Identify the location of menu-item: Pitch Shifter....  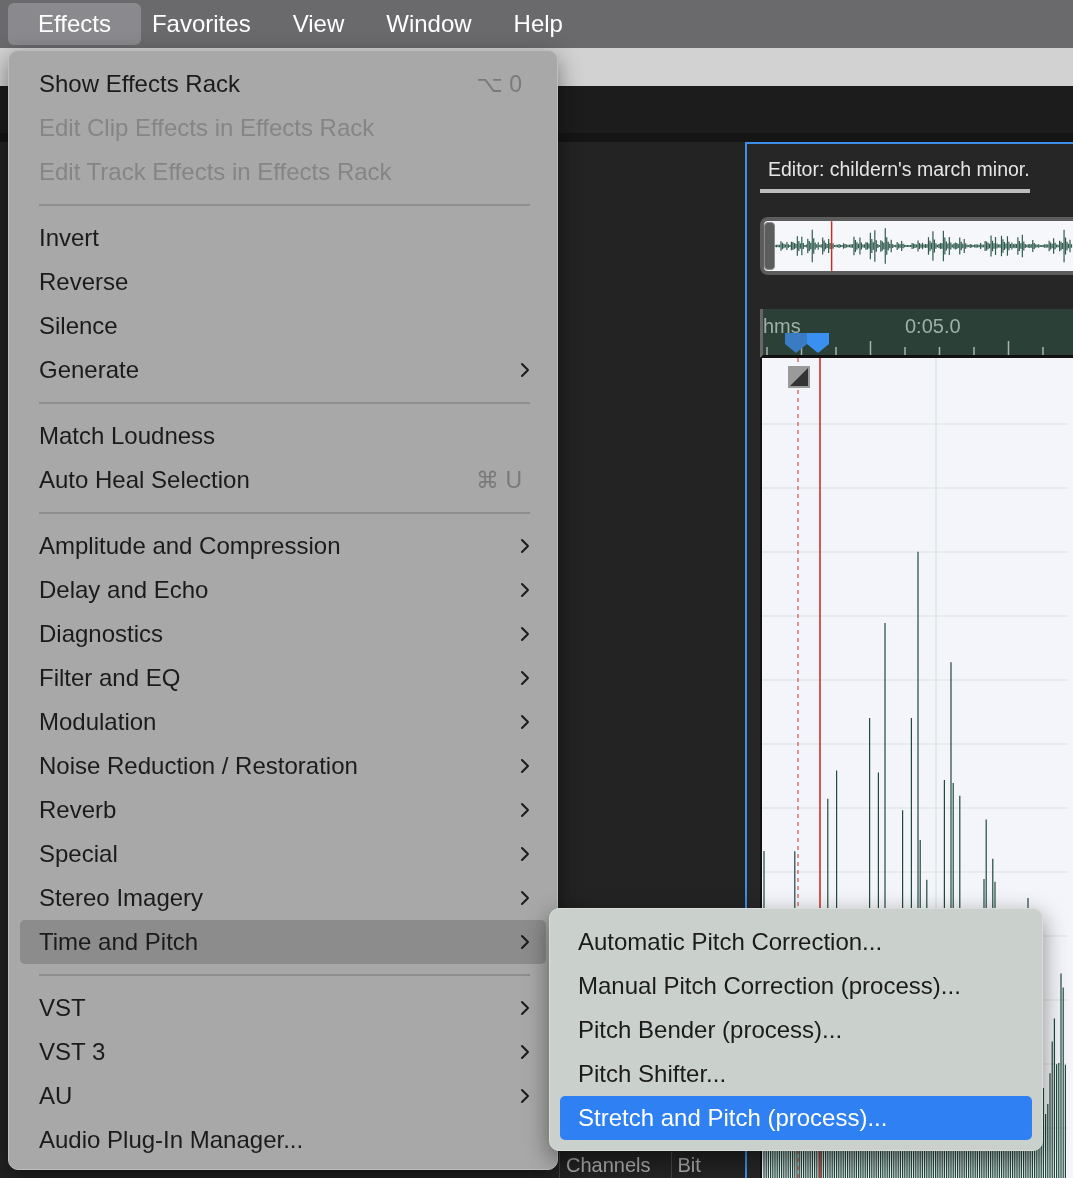
(796, 1074).